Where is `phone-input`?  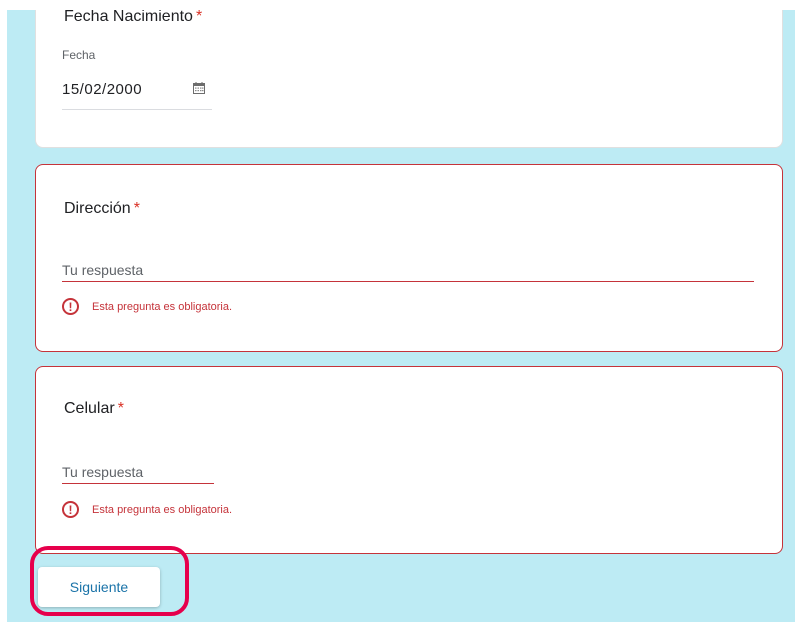
phone-input is located at coordinates (138, 472).